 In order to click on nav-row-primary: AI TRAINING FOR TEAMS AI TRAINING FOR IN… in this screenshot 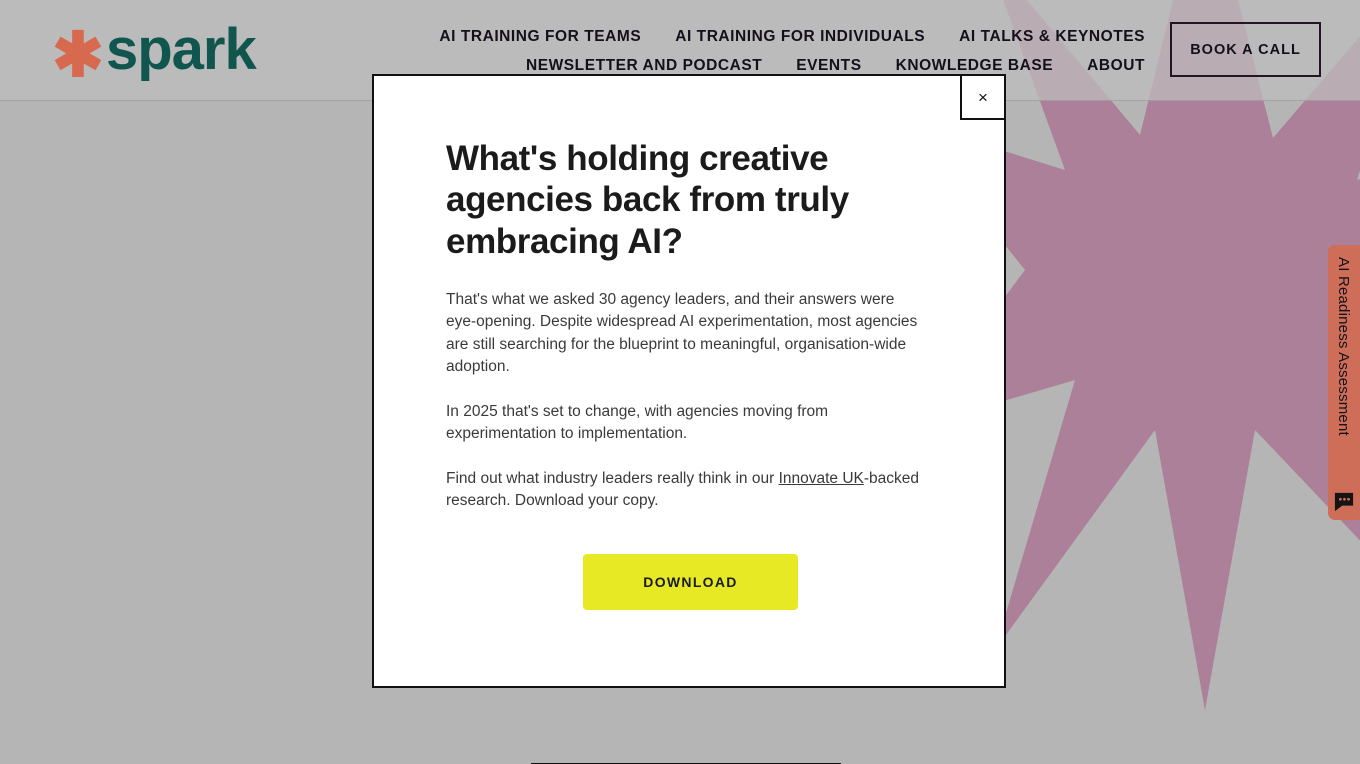, I will do `click(772, 36)`.